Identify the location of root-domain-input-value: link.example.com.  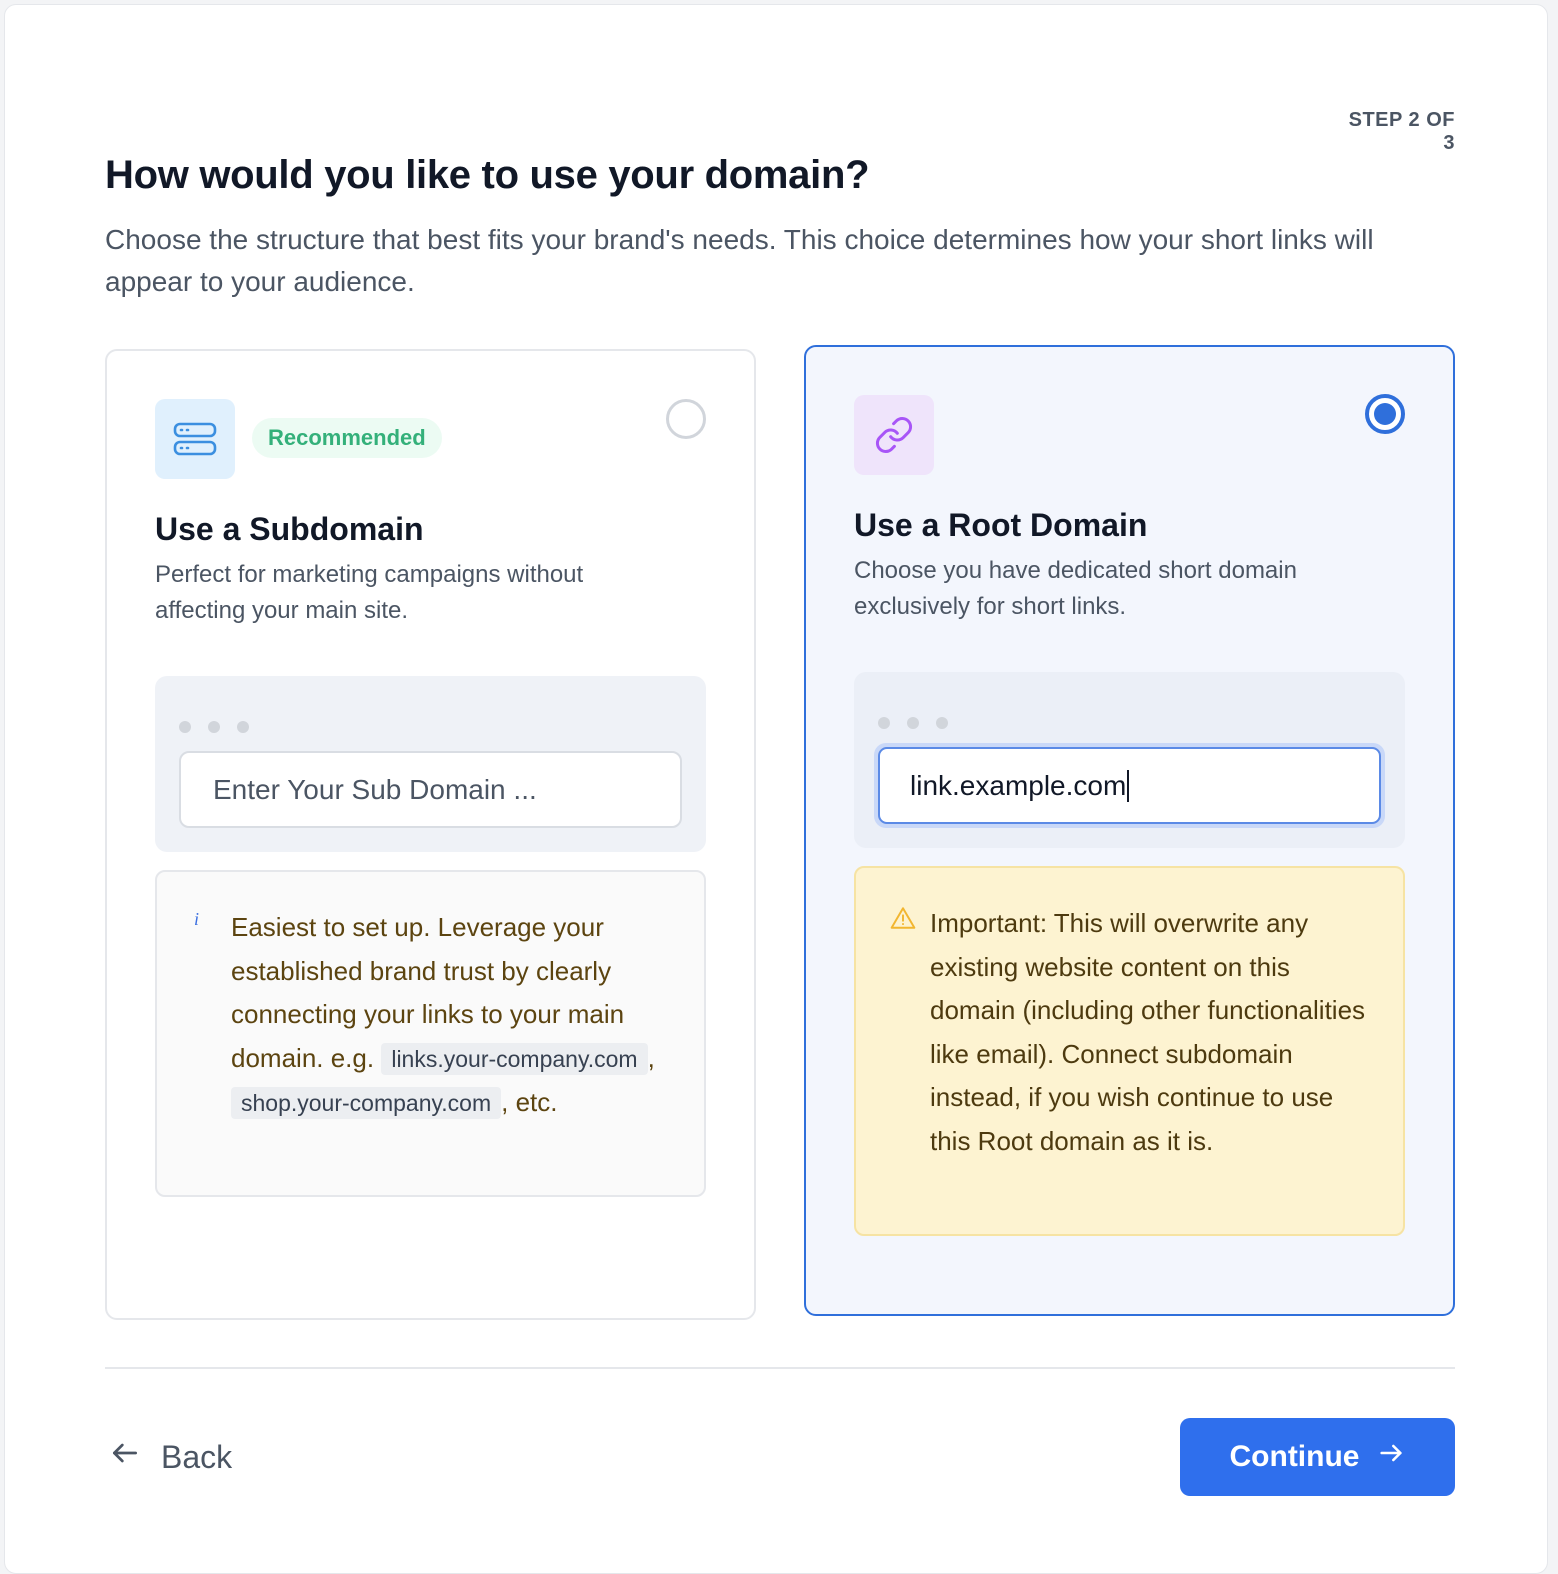
(1018, 785).